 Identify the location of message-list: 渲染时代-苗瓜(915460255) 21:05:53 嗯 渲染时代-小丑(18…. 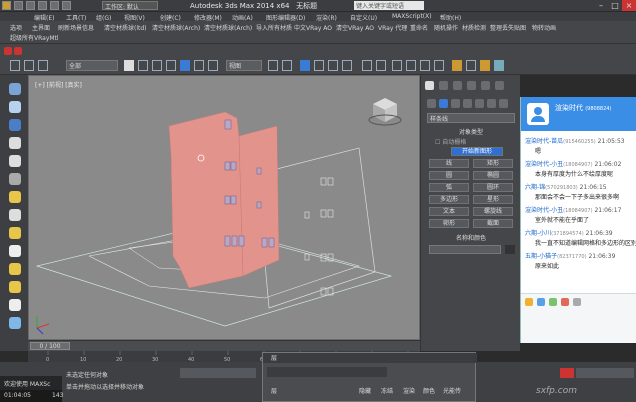
(578, 207).